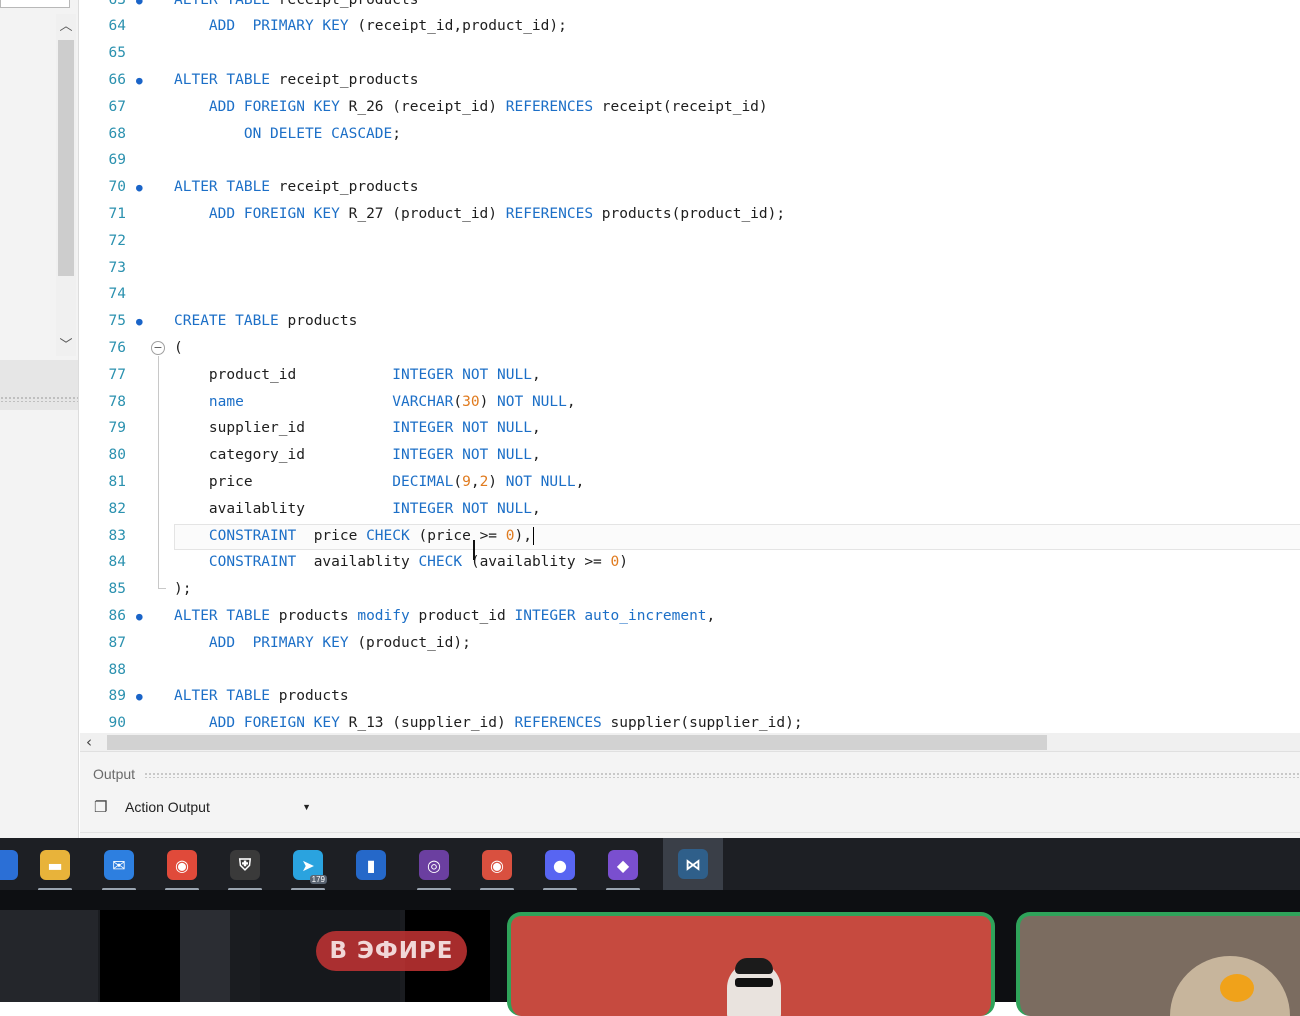 This screenshot has height=1016, width=1300. Describe the element at coordinates (119, 865) in the screenshot. I see `mail-icon: ✉` at that location.